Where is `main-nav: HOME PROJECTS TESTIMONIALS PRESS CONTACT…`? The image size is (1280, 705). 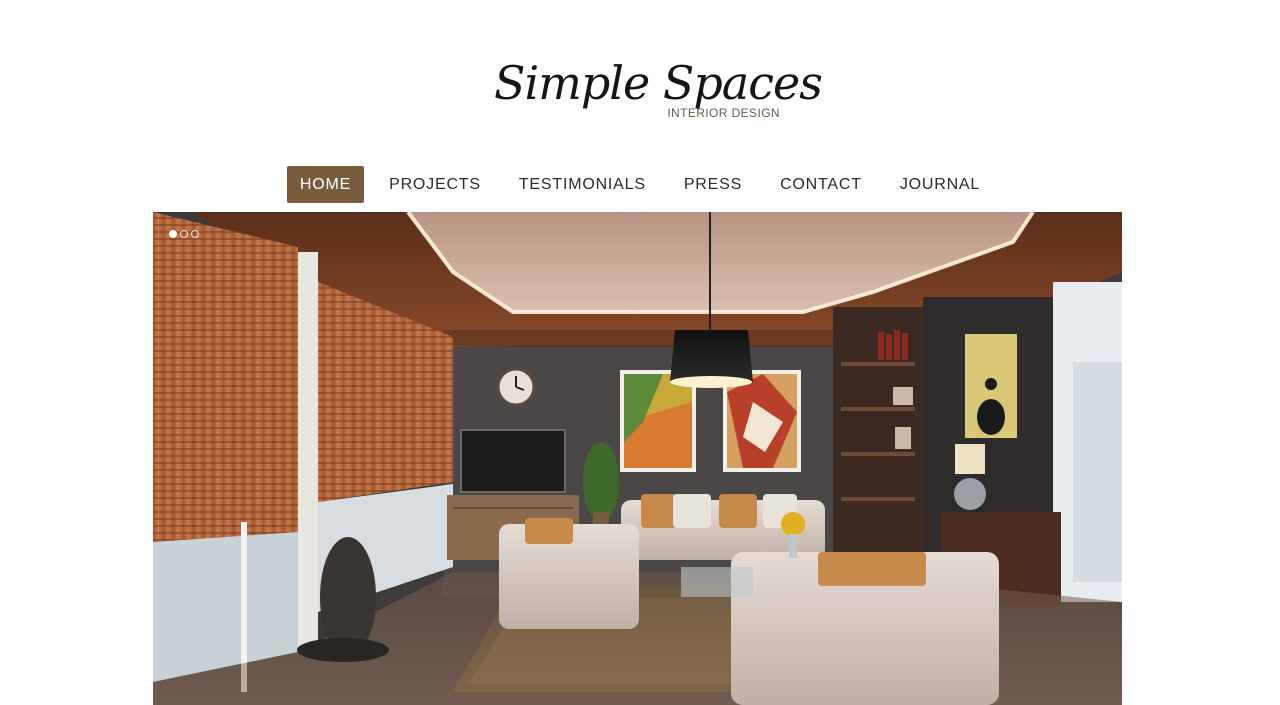 main-nav: HOME PROJECTS TESTIMONIALS PRESS CONTACT… is located at coordinates (640, 184).